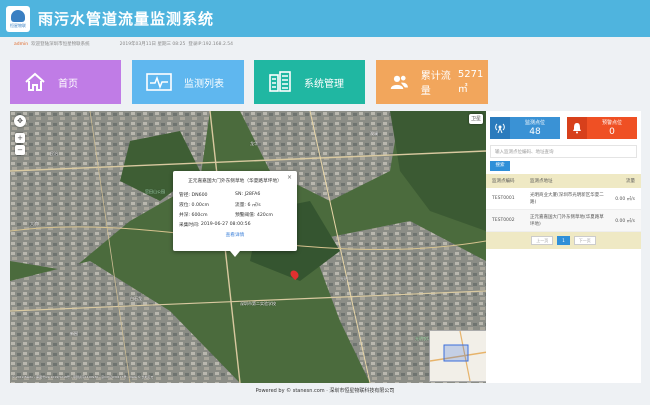  Describe the element at coordinates (184, 195) in the screenshot. I see `pipe-label: 管径:` at that location.